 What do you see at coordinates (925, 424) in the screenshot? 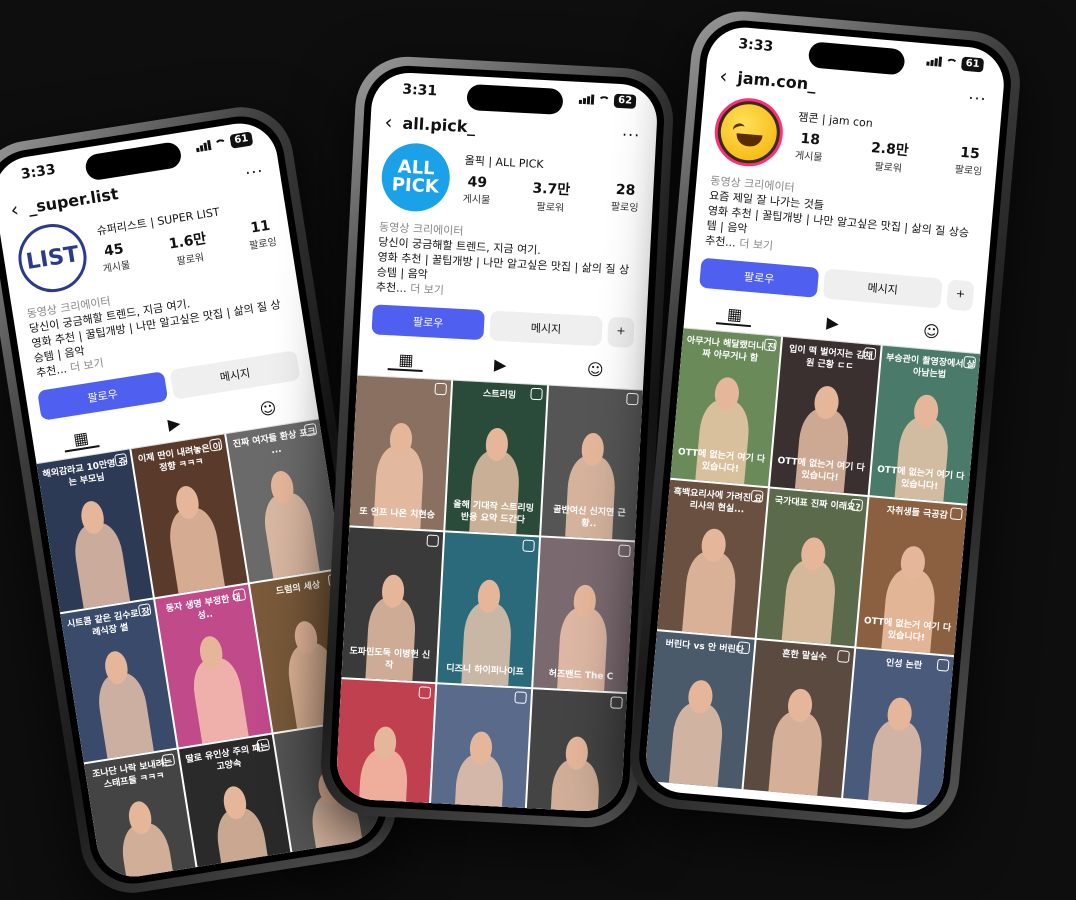
I see `reel-tile: 부승관이 촬영장에서 살아남는법 OTT에 없는거 여기 다 있습니다!` at bounding box center [925, 424].